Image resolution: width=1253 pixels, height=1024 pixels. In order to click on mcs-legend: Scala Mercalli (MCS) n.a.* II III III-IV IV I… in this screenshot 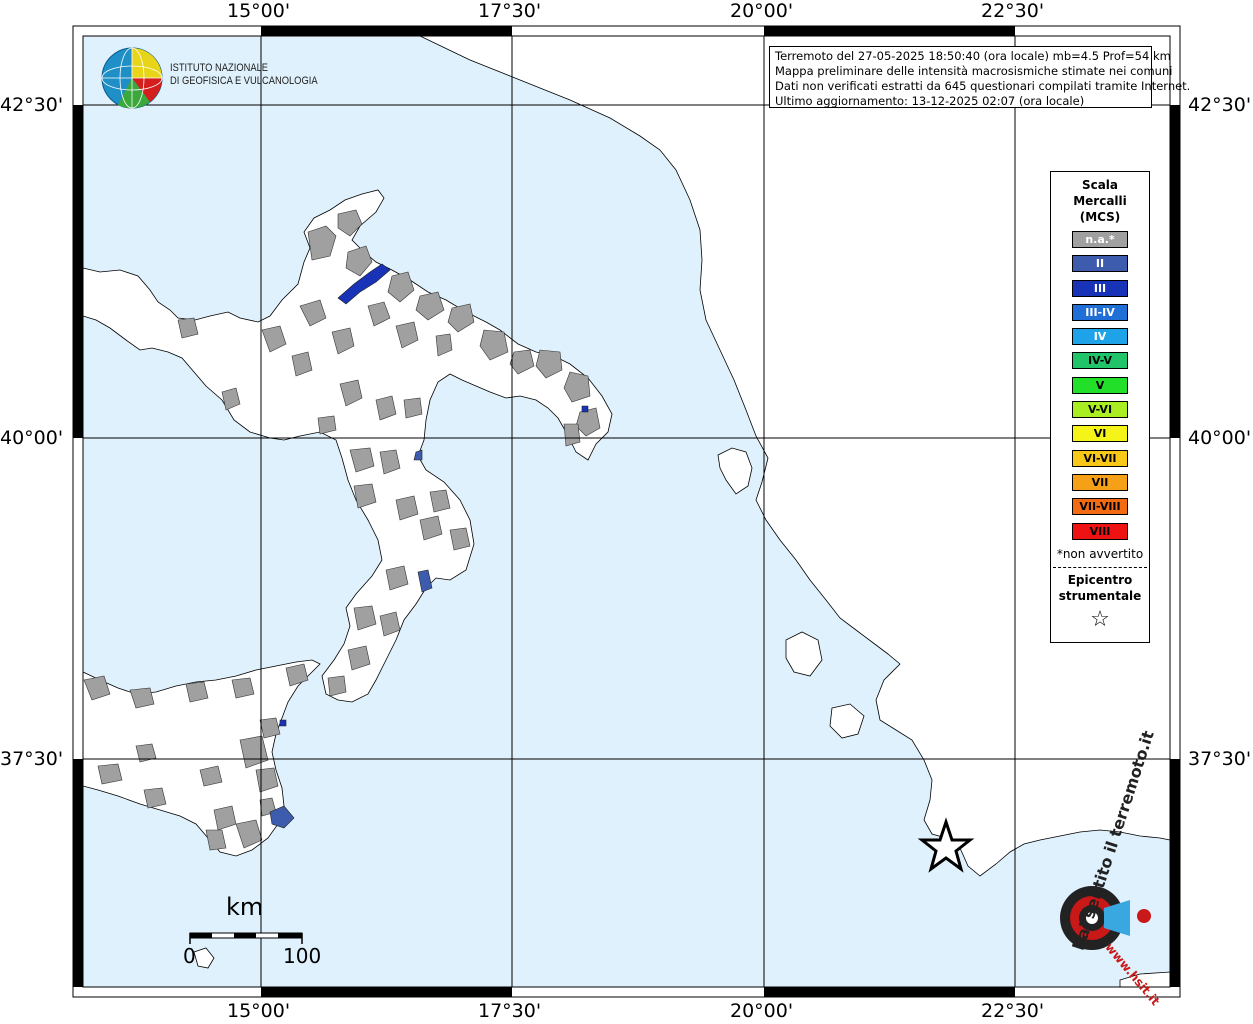, I will do `click(1100, 407)`.